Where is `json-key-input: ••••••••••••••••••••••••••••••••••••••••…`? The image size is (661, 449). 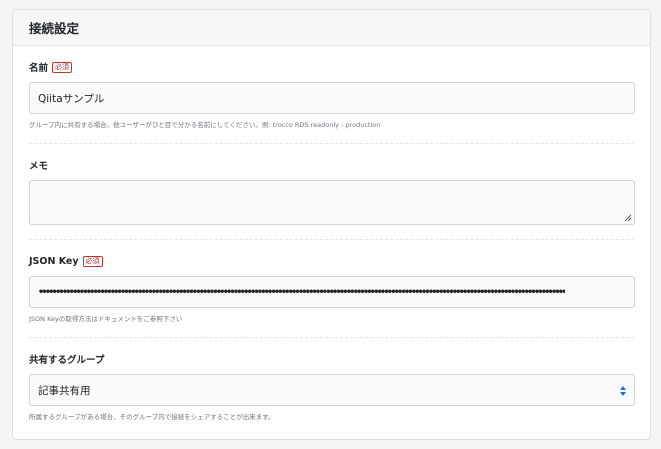
json-key-input: ••••••••••••••••••••••••••••••••••••••••… is located at coordinates (332, 292).